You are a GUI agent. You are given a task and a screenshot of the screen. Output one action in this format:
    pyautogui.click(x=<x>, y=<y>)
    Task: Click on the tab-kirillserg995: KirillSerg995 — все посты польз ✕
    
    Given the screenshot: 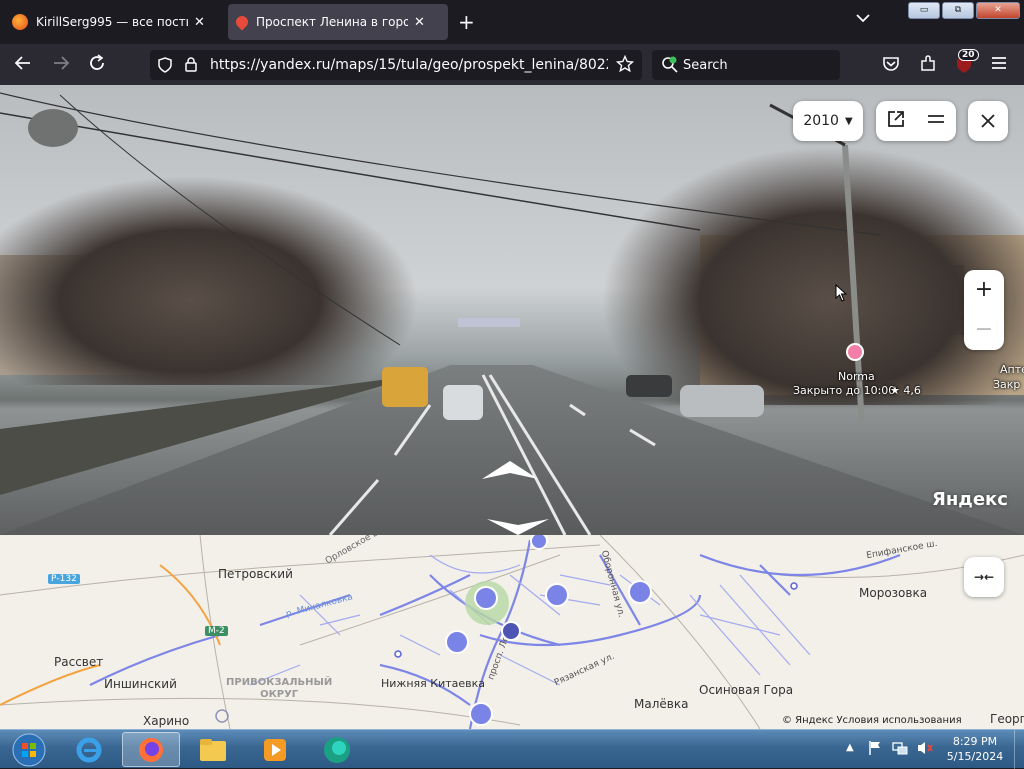 What is the action you would take?
    pyautogui.click(x=113, y=22)
    